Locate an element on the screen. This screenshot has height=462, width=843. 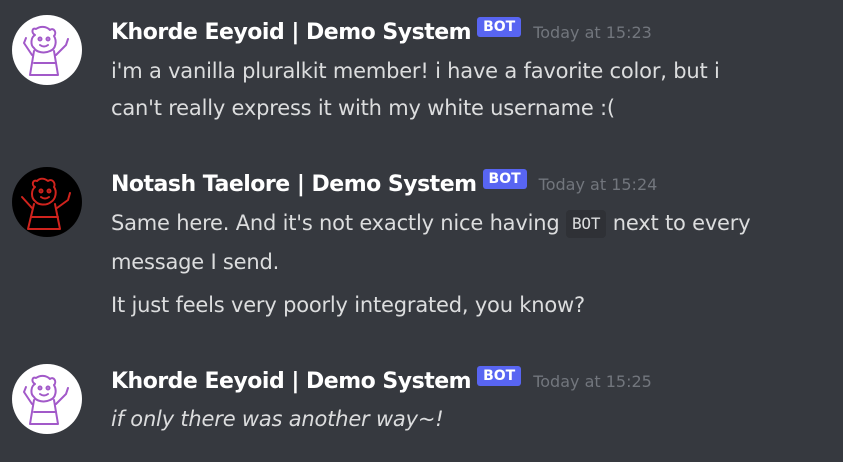
message-timestamp: Today at 15:23 is located at coordinates (592, 32).